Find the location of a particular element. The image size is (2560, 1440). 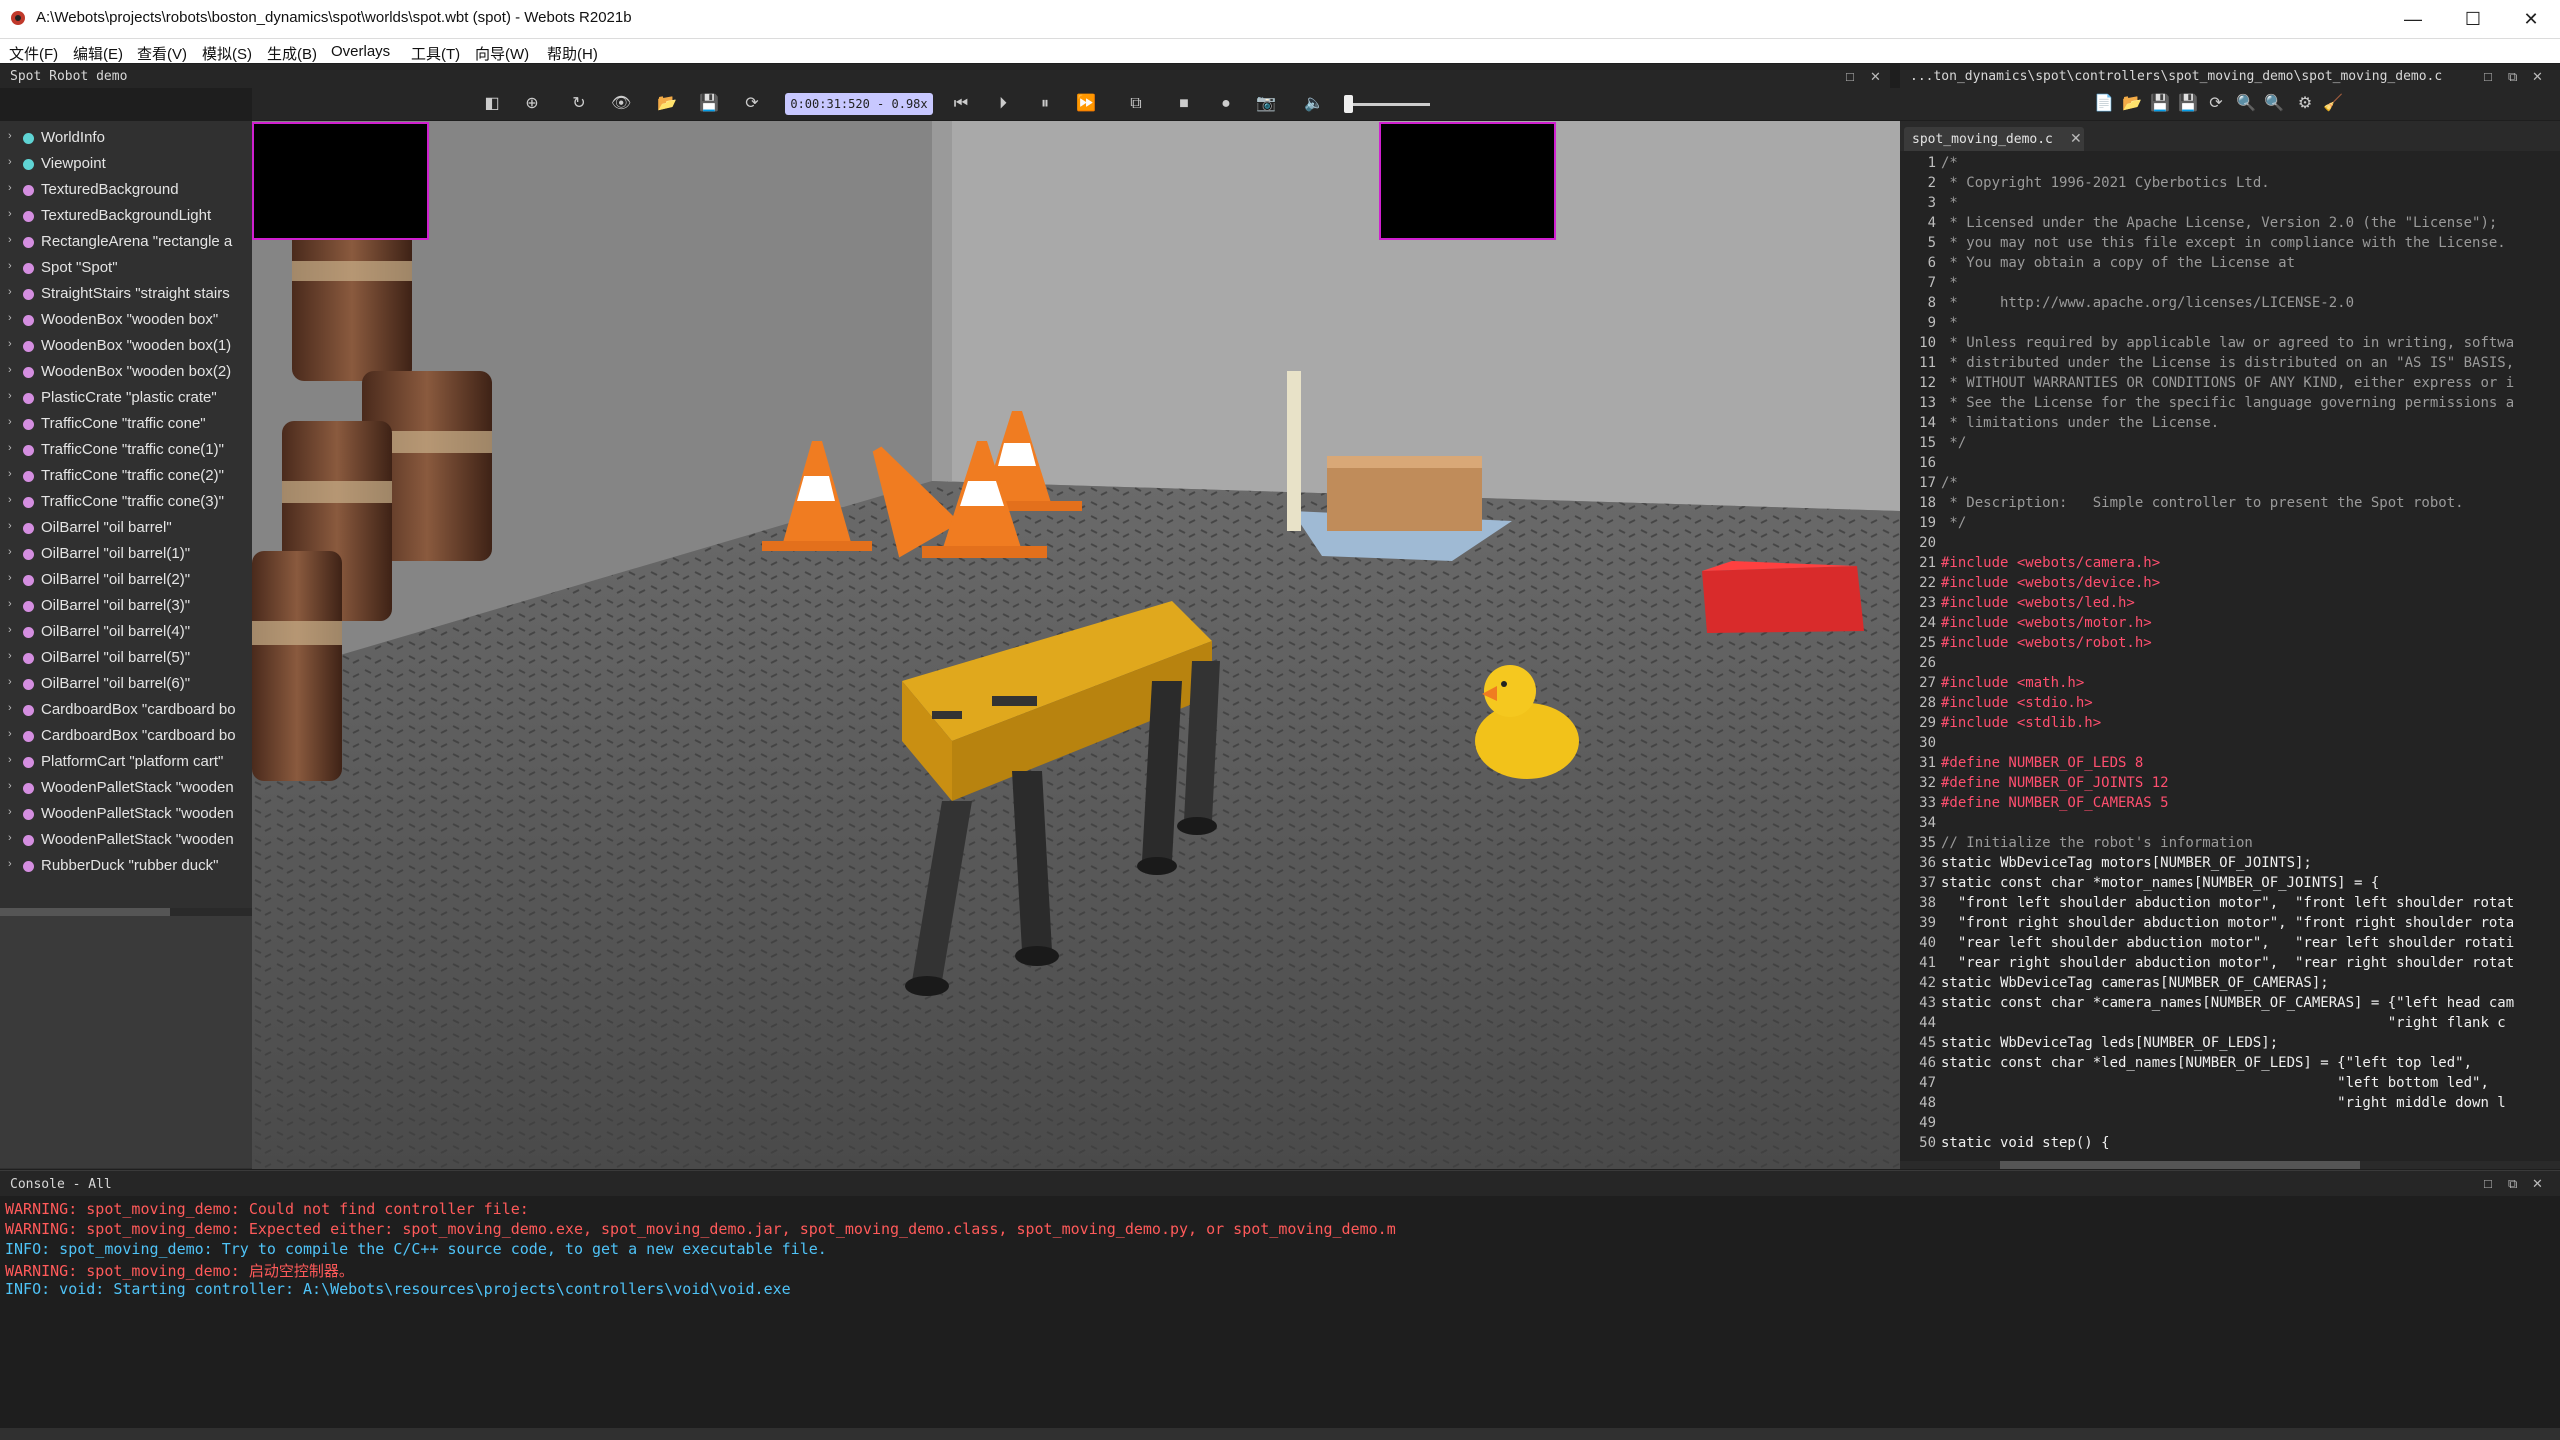

scene-tree-node: › TrafficCone "traffic cone(1)" is located at coordinates (126, 450).